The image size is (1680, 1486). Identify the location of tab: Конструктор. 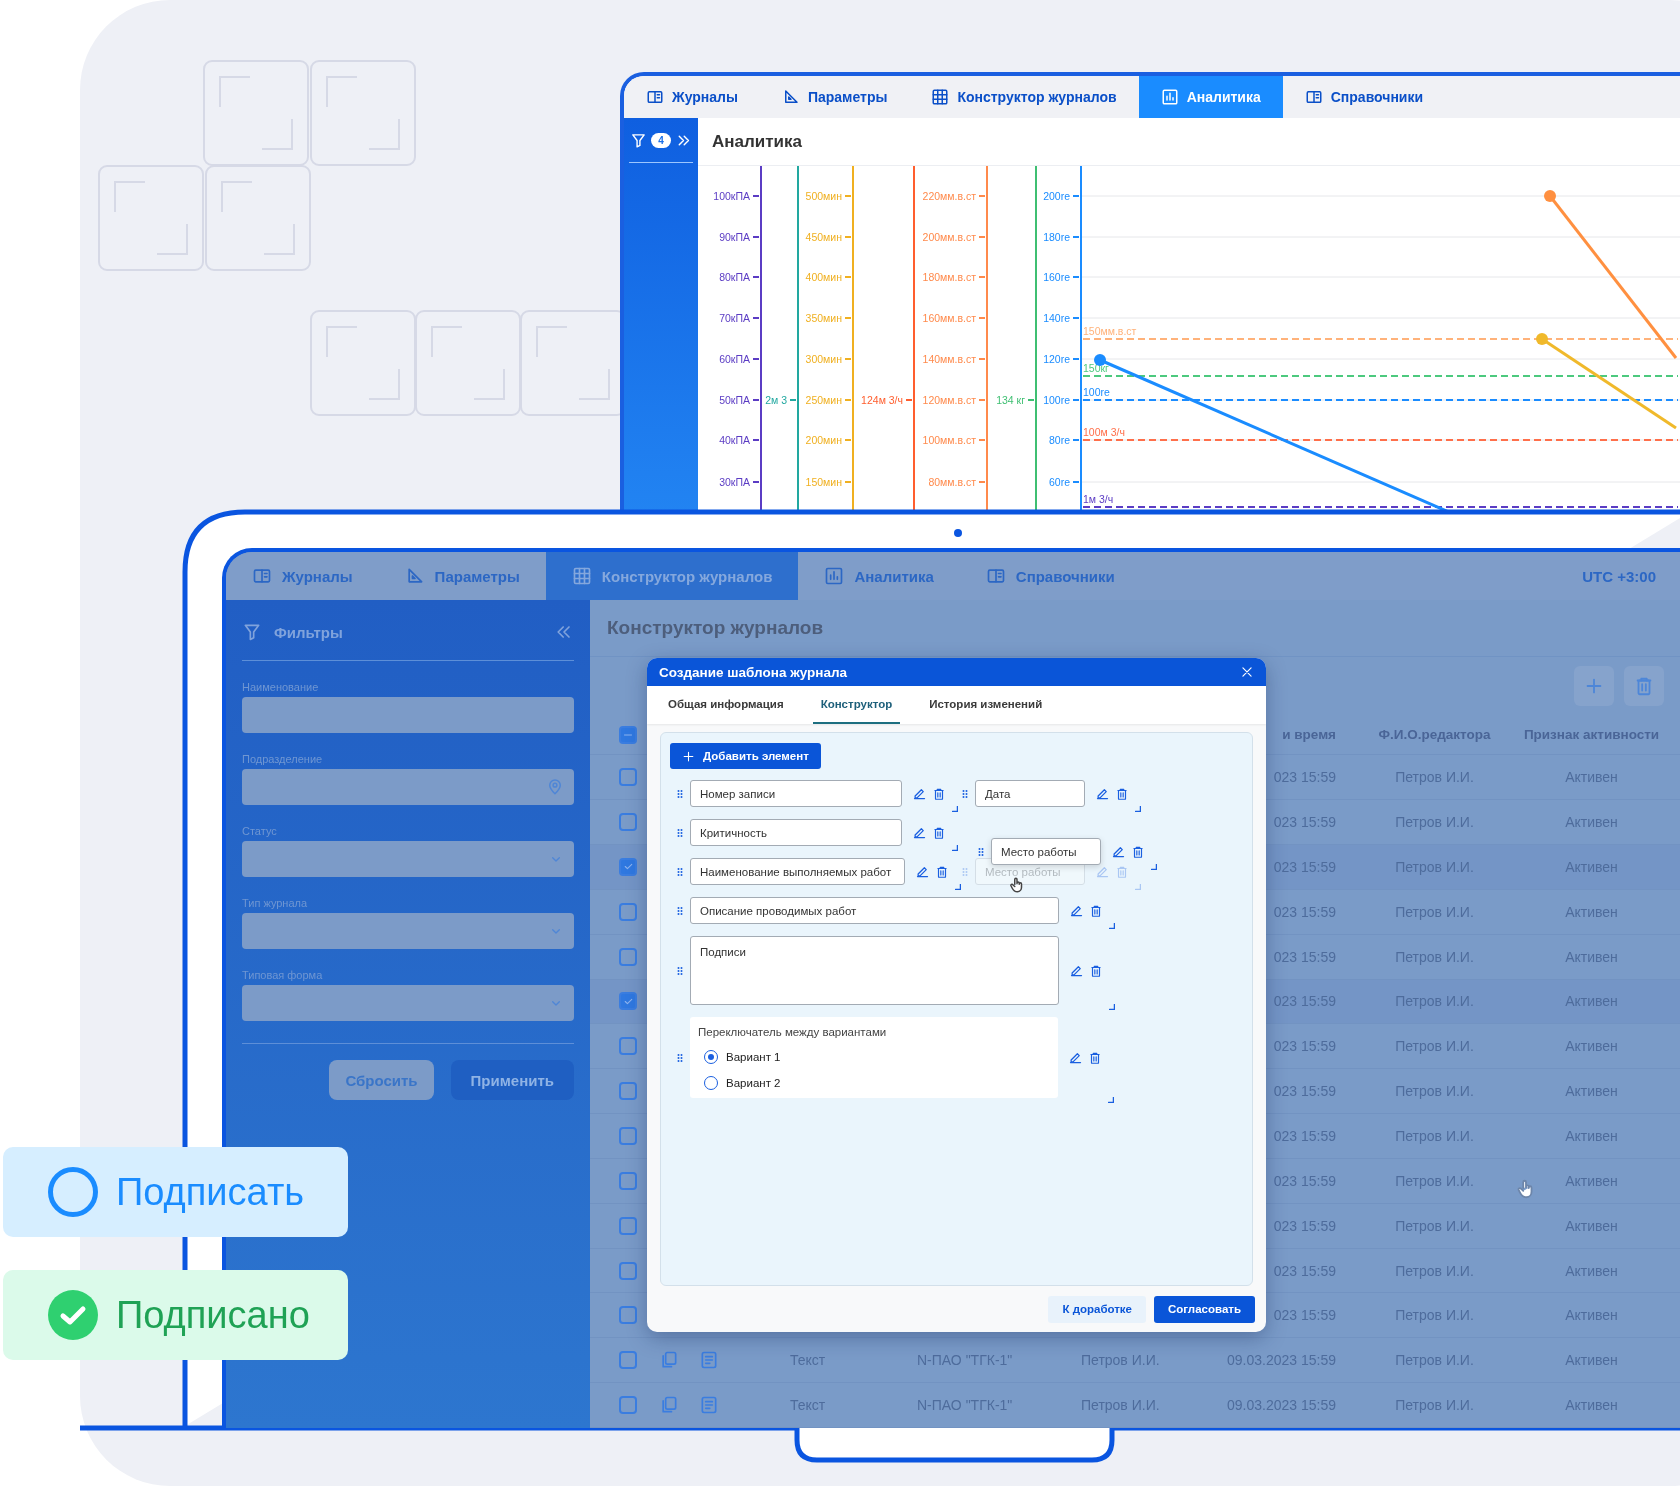
(856, 705).